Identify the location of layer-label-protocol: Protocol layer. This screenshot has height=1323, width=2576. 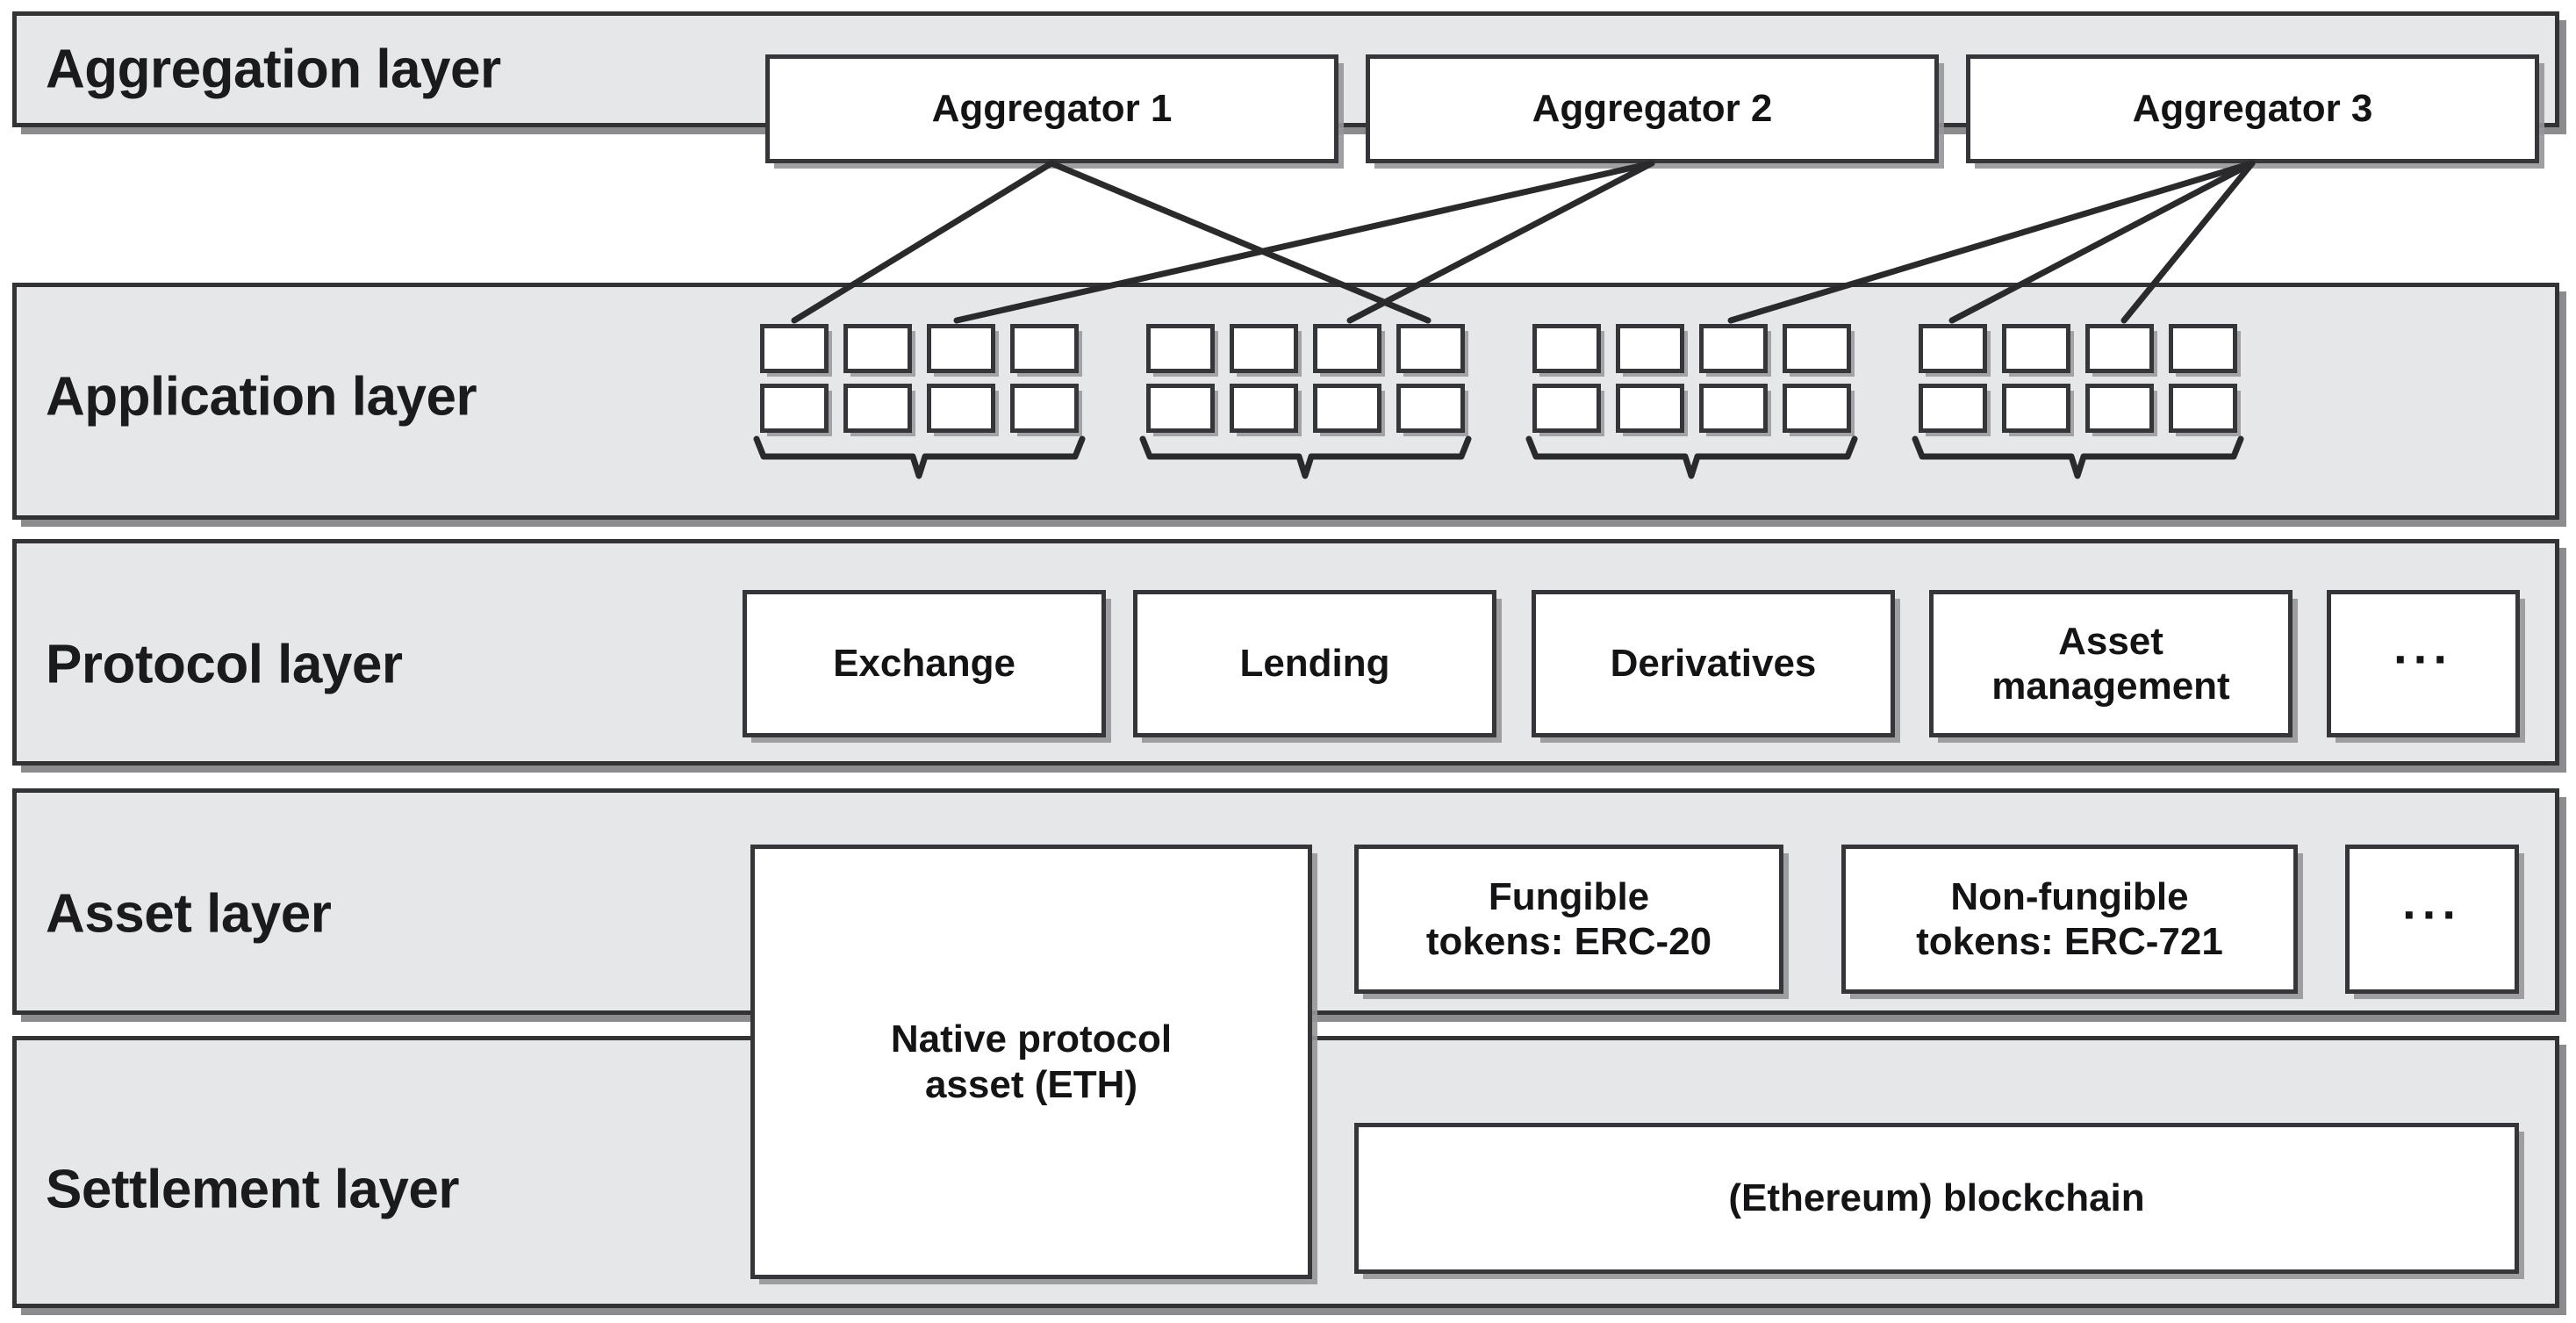
(225, 664).